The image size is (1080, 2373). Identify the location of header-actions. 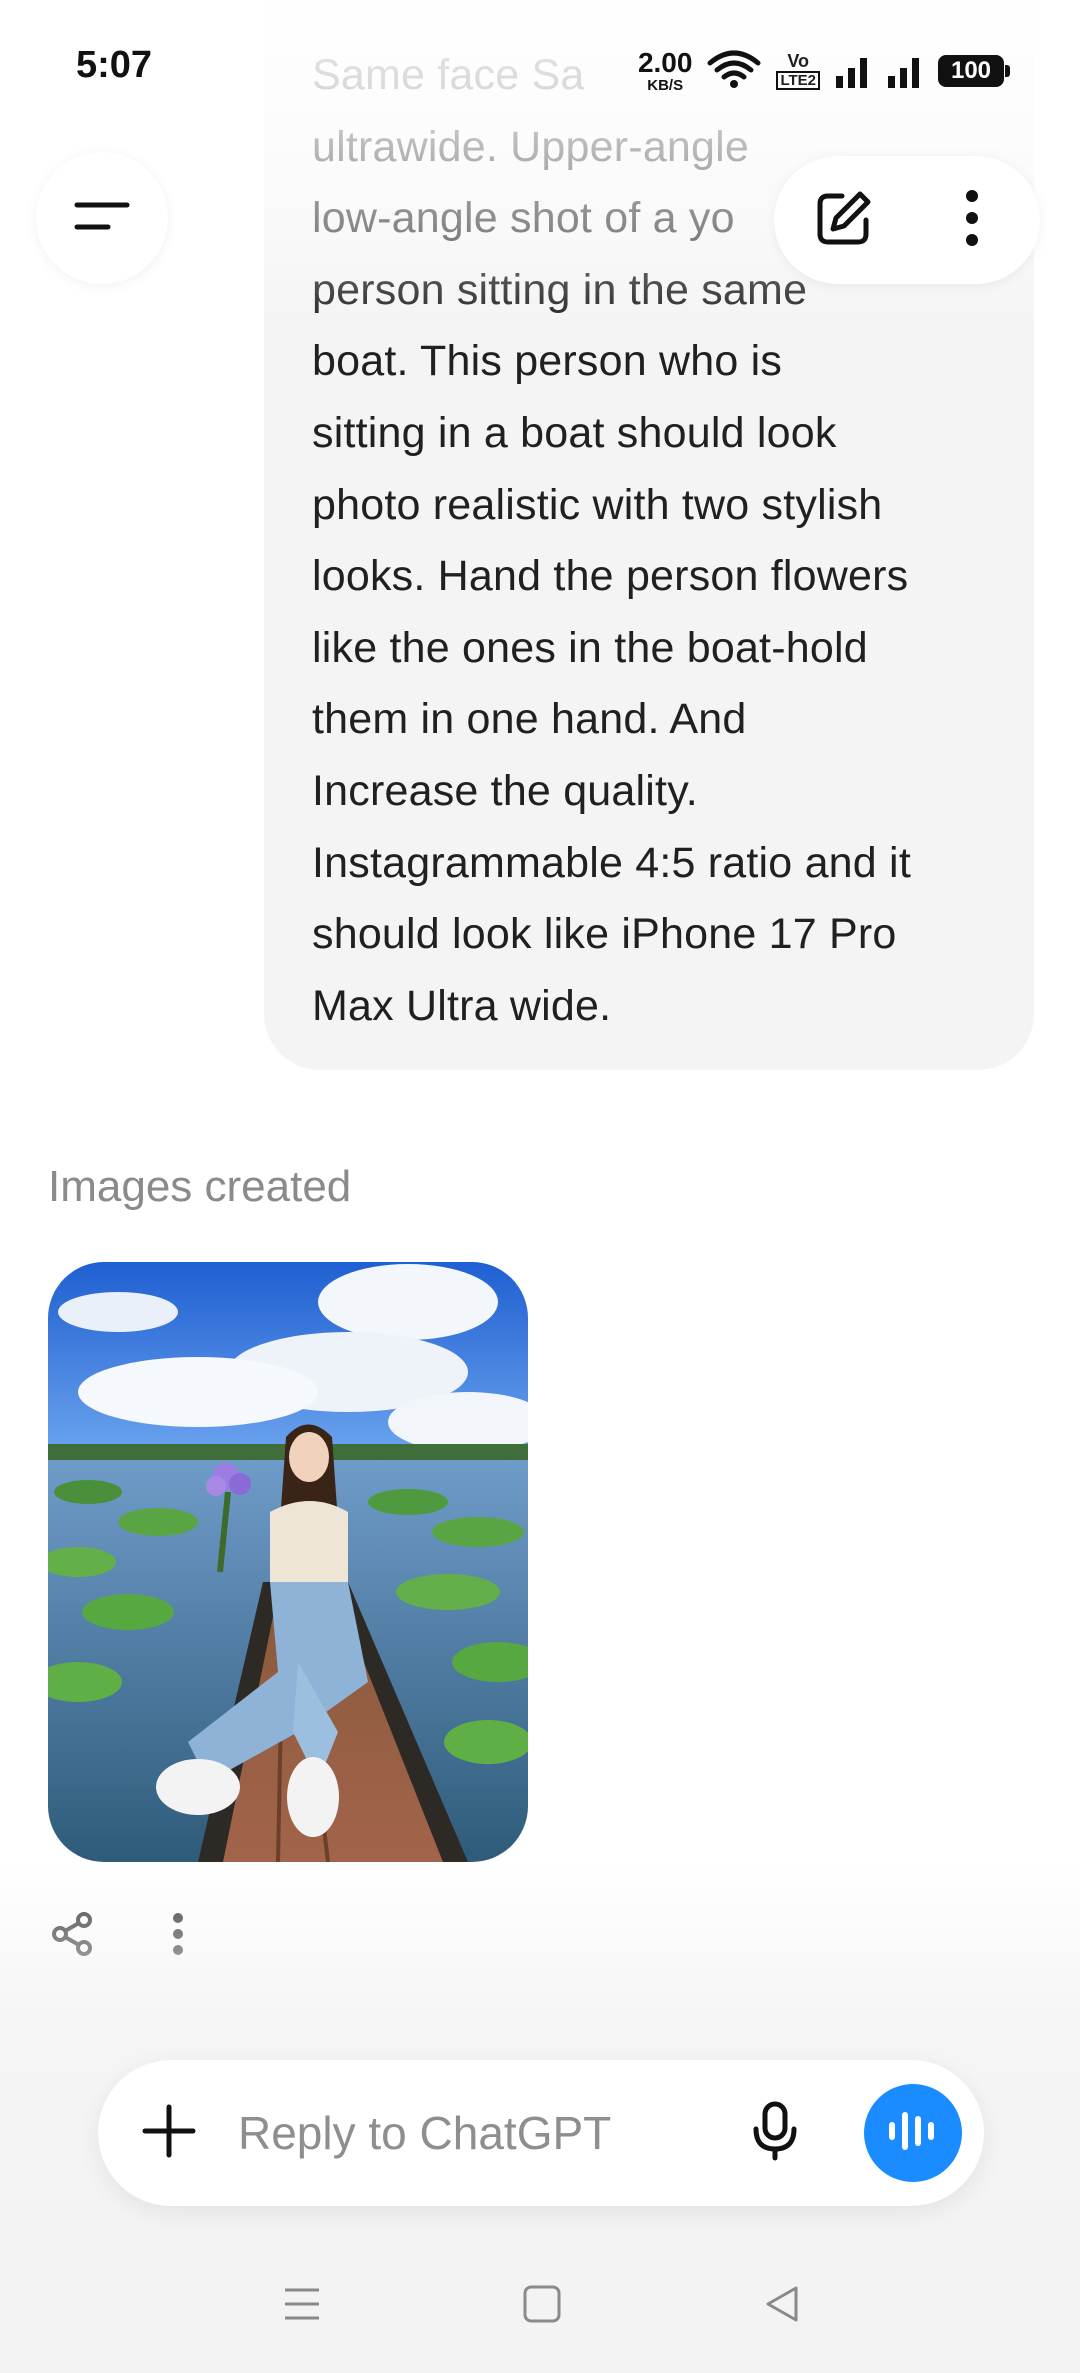
(907, 220).